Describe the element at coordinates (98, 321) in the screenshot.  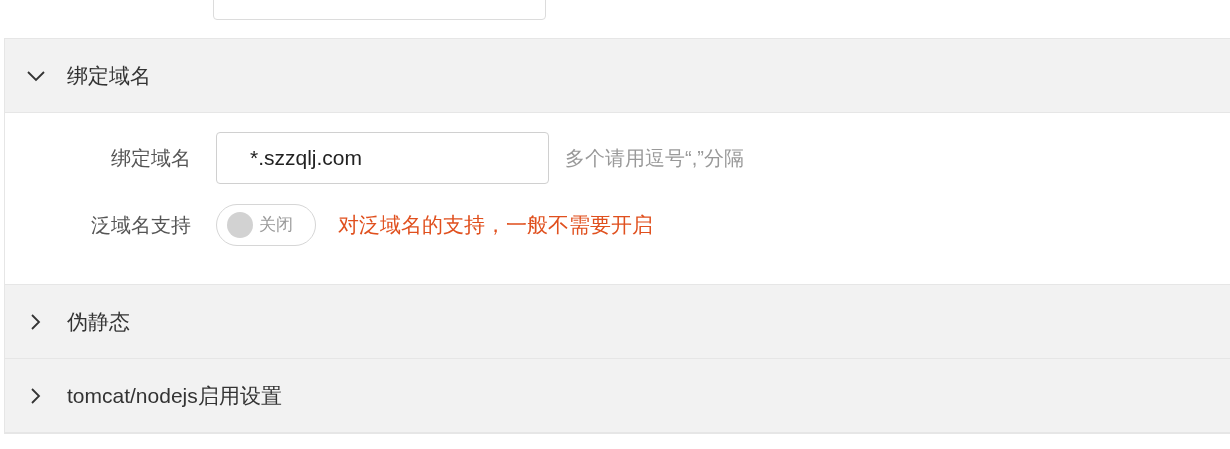
I see `section-title: 伪静态` at that location.